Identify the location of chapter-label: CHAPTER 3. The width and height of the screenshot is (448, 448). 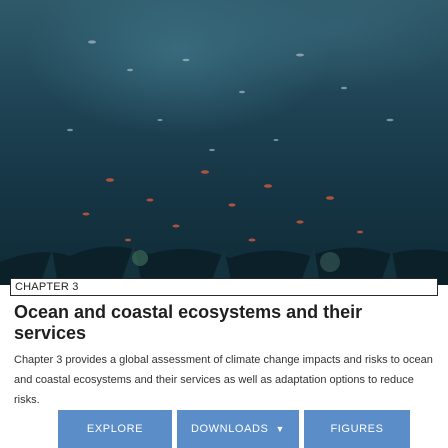
(47, 287).